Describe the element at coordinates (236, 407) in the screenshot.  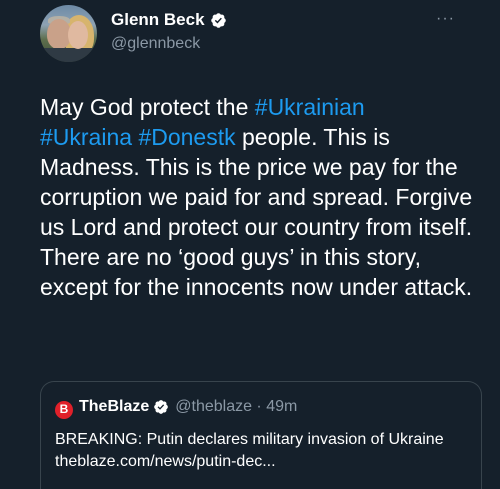
I see `quoted-handle-time: @theblaze · 49m` at that location.